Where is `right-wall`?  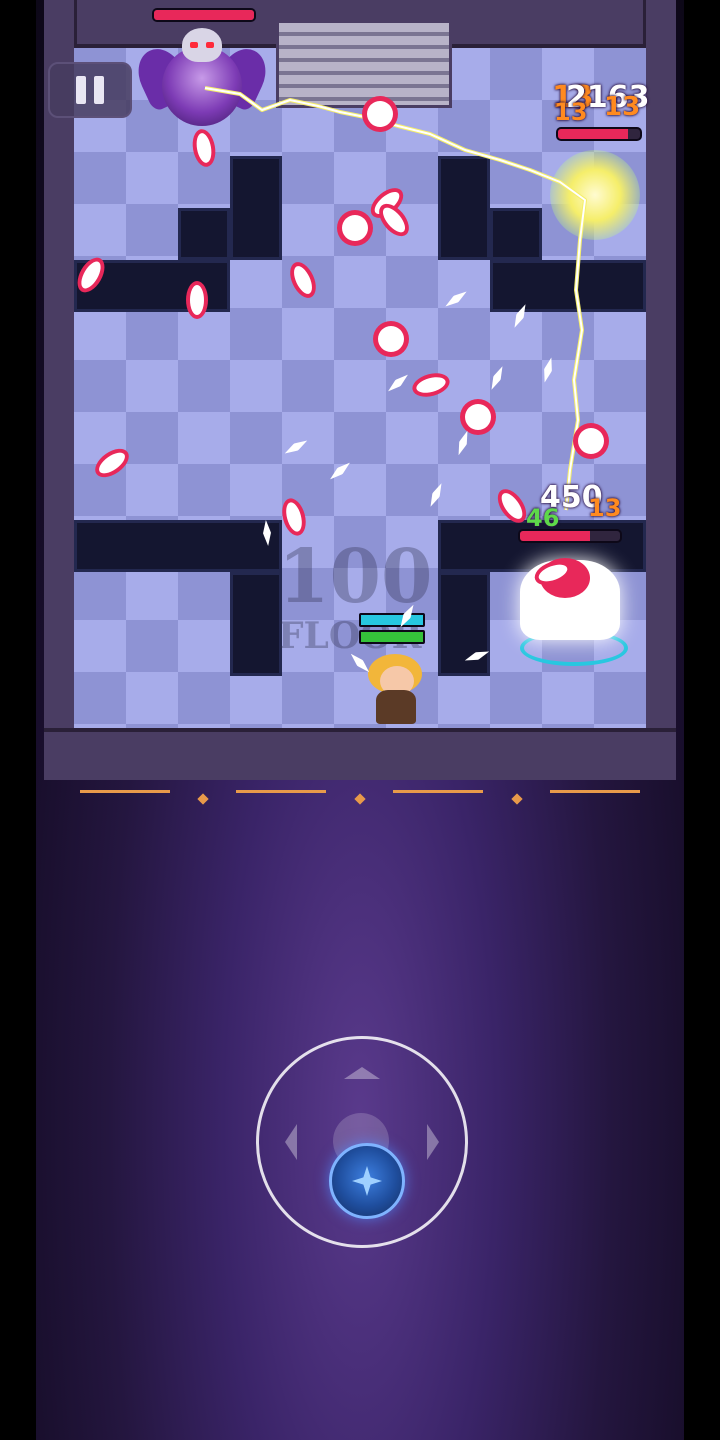 right-wall is located at coordinates (659, 390).